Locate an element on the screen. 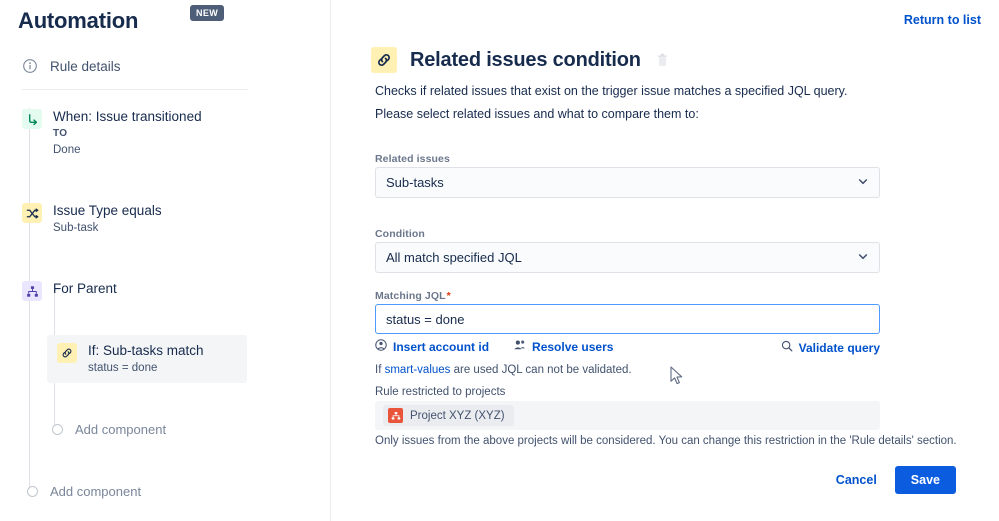 The image size is (999, 521). rule-restricted-label: Rule restricted to projects is located at coordinates (440, 392).